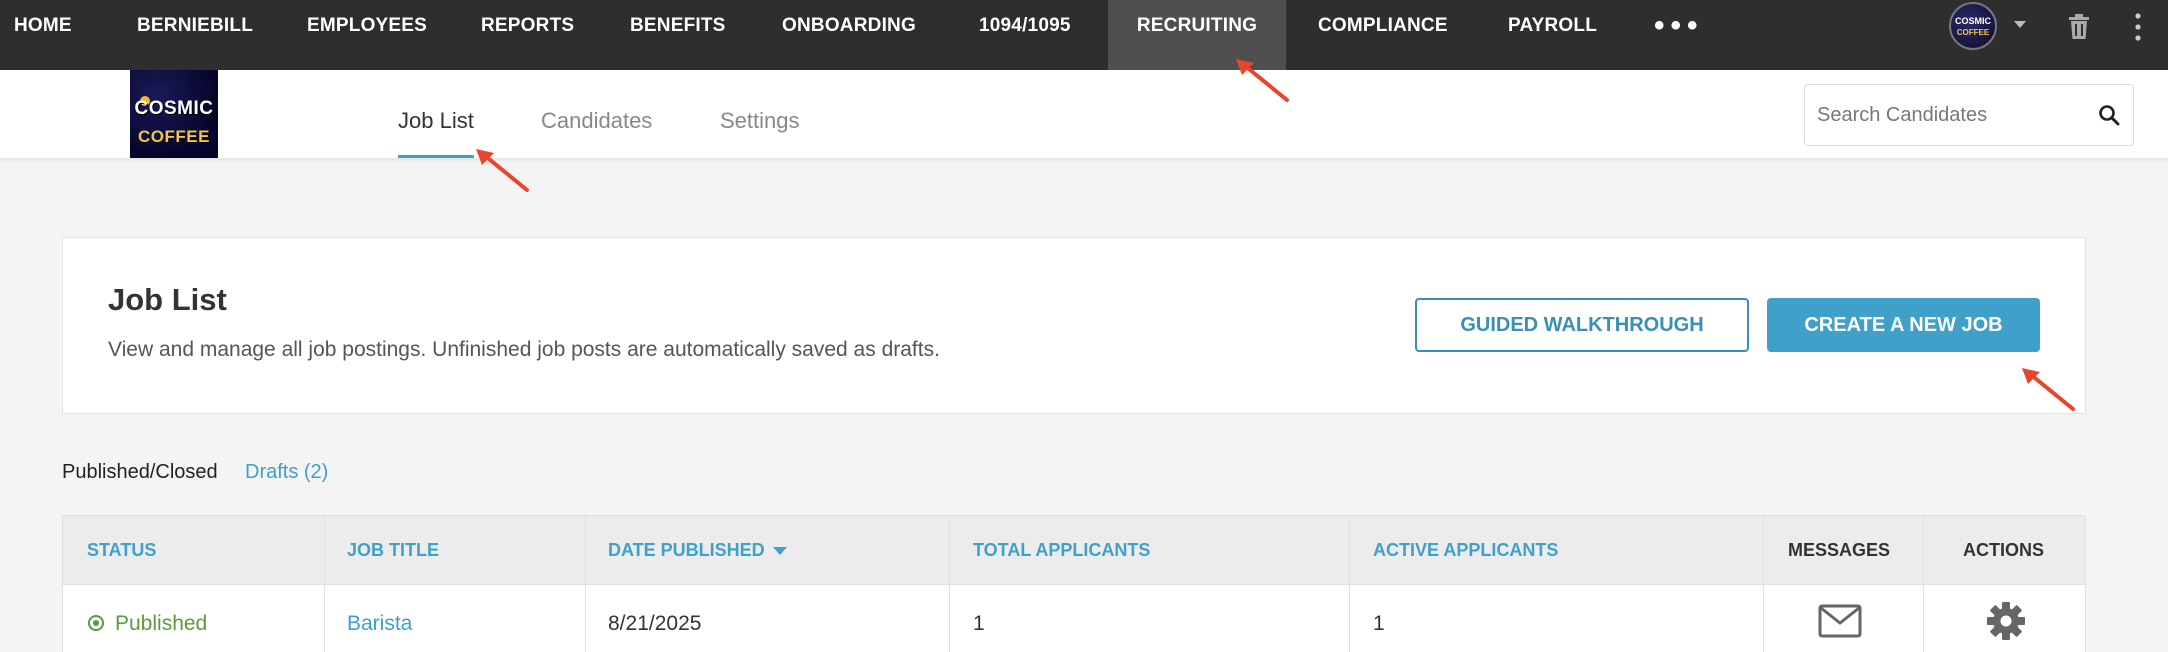 The image size is (2168, 652). What do you see at coordinates (1903, 325) in the screenshot?
I see `create-new-job-button: CREATE A NEW JOB` at bounding box center [1903, 325].